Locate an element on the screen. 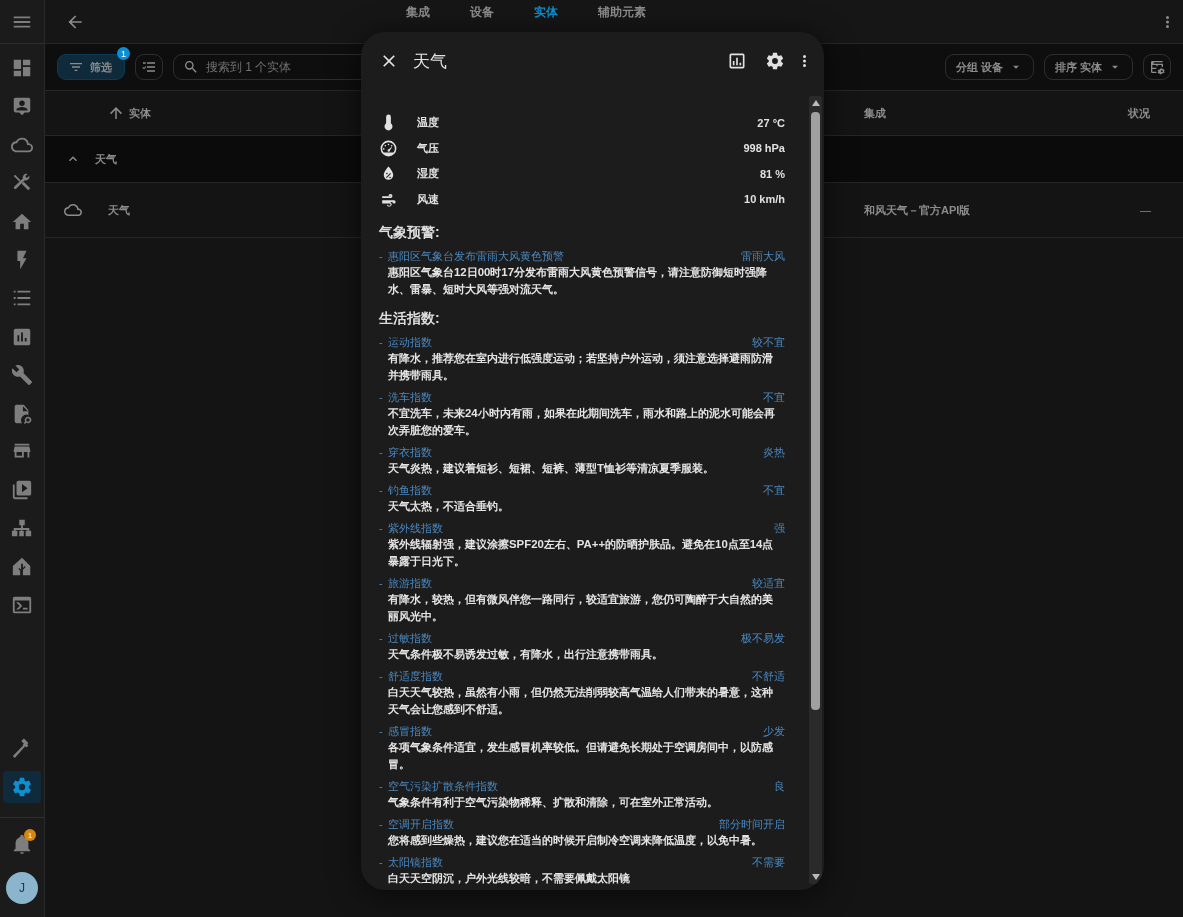 This screenshot has height=917, width=1183. filter-count-badge: 1 is located at coordinates (123, 53).